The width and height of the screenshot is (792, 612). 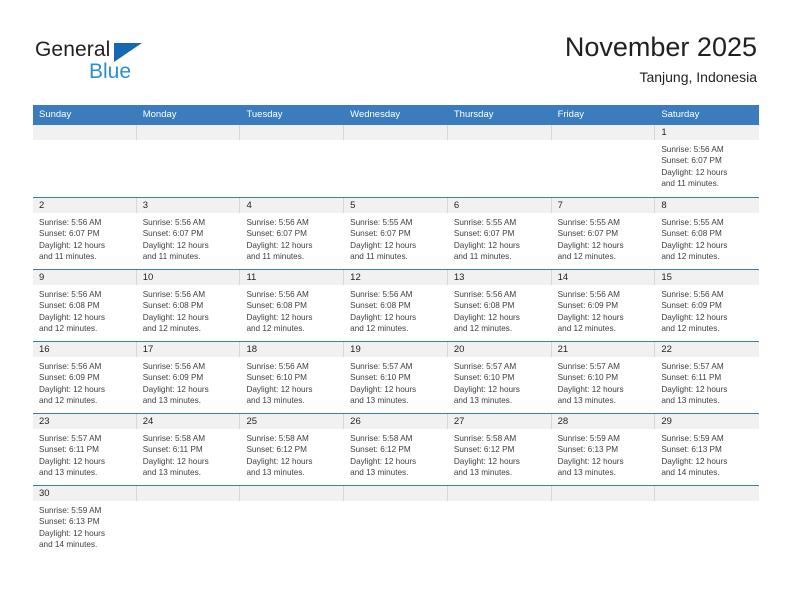 What do you see at coordinates (666, 421) in the screenshot?
I see `day-number: 29` at bounding box center [666, 421].